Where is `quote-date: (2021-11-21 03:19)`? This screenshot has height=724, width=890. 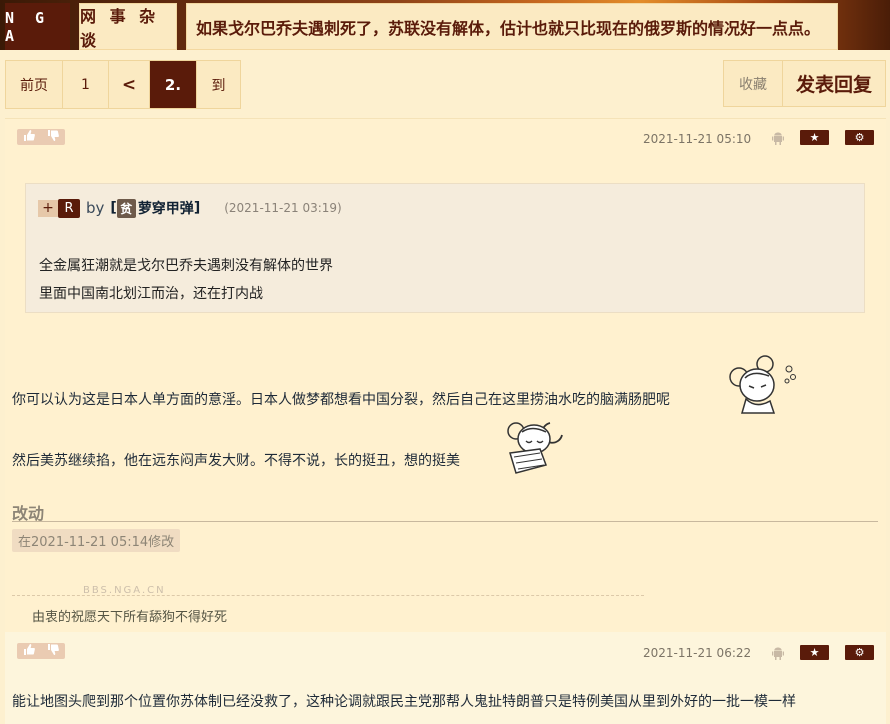 quote-date: (2021-11-21 03:19) is located at coordinates (283, 208).